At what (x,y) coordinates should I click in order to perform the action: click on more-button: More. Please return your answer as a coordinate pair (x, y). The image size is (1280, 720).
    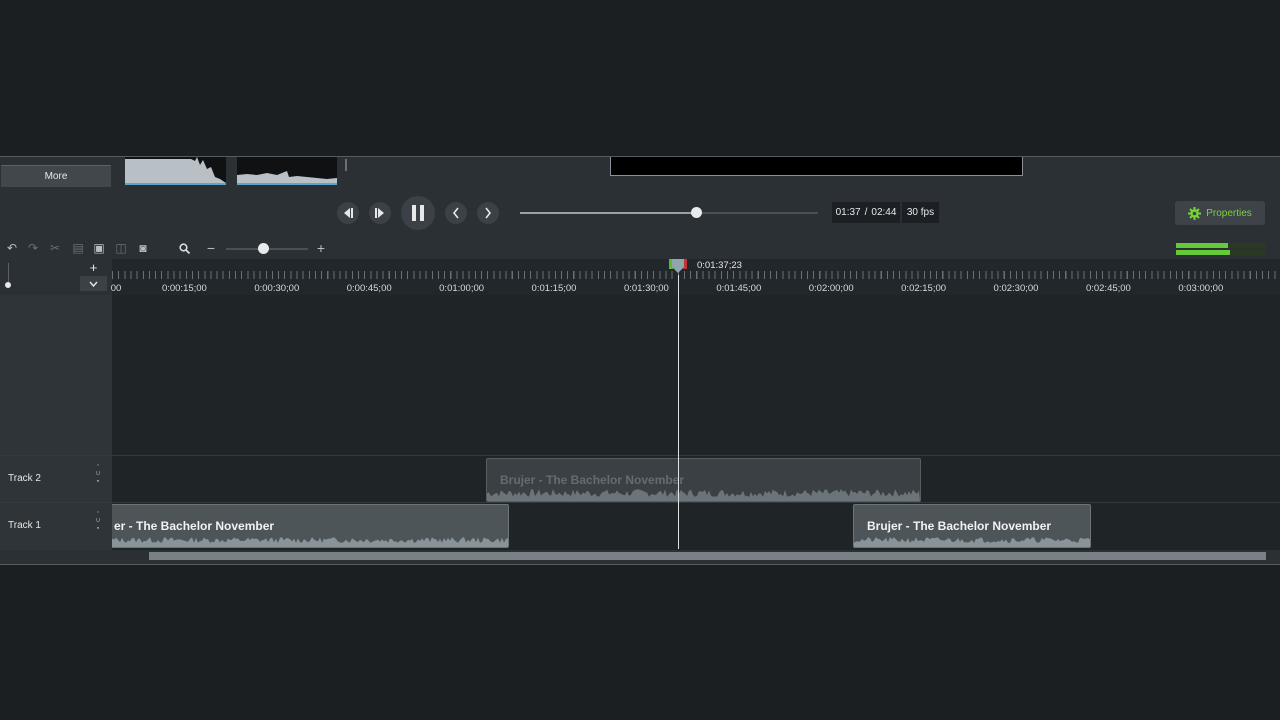
    Looking at the image, I should click on (56, 176).